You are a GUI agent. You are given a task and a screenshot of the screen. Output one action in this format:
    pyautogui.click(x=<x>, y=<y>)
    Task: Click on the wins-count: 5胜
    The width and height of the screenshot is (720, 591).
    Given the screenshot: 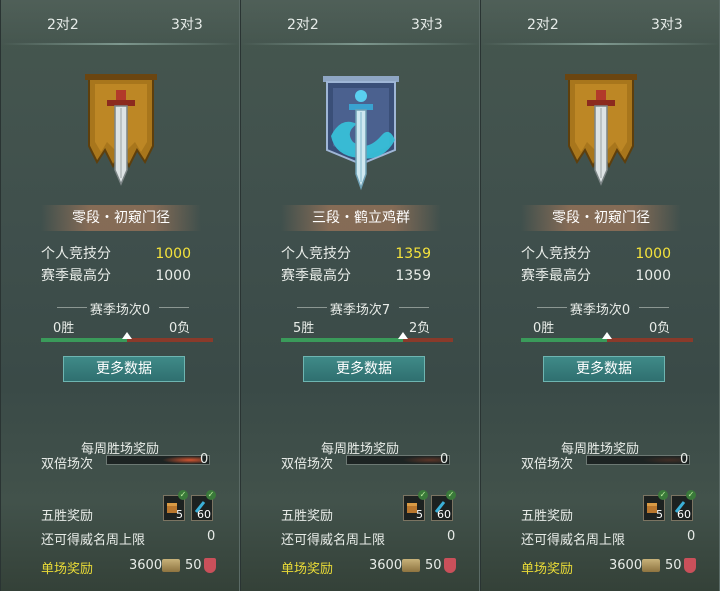 What is the action you would take?
    pyautogui.click(x=304, y=328)
    